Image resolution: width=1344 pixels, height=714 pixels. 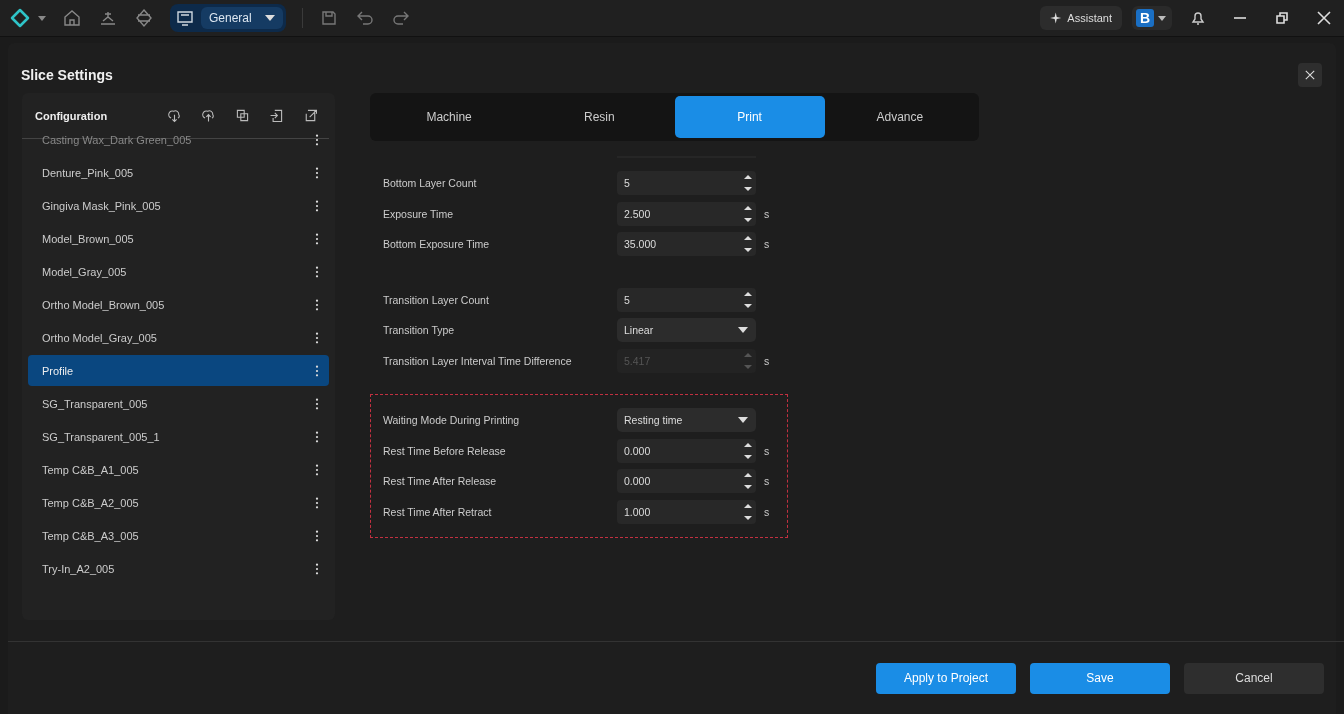 I want to click on profile-item: Denture_Pink_005, so click(x=178, y=172).